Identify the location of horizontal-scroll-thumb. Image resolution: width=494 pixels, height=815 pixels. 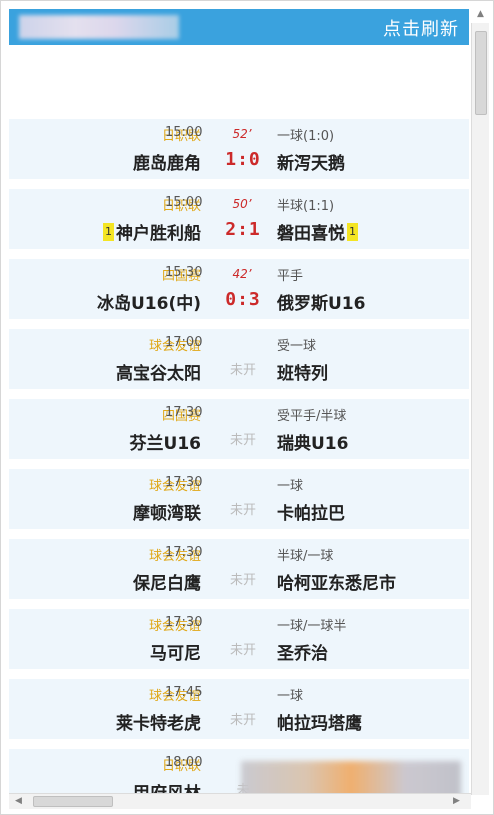
(73, 801).